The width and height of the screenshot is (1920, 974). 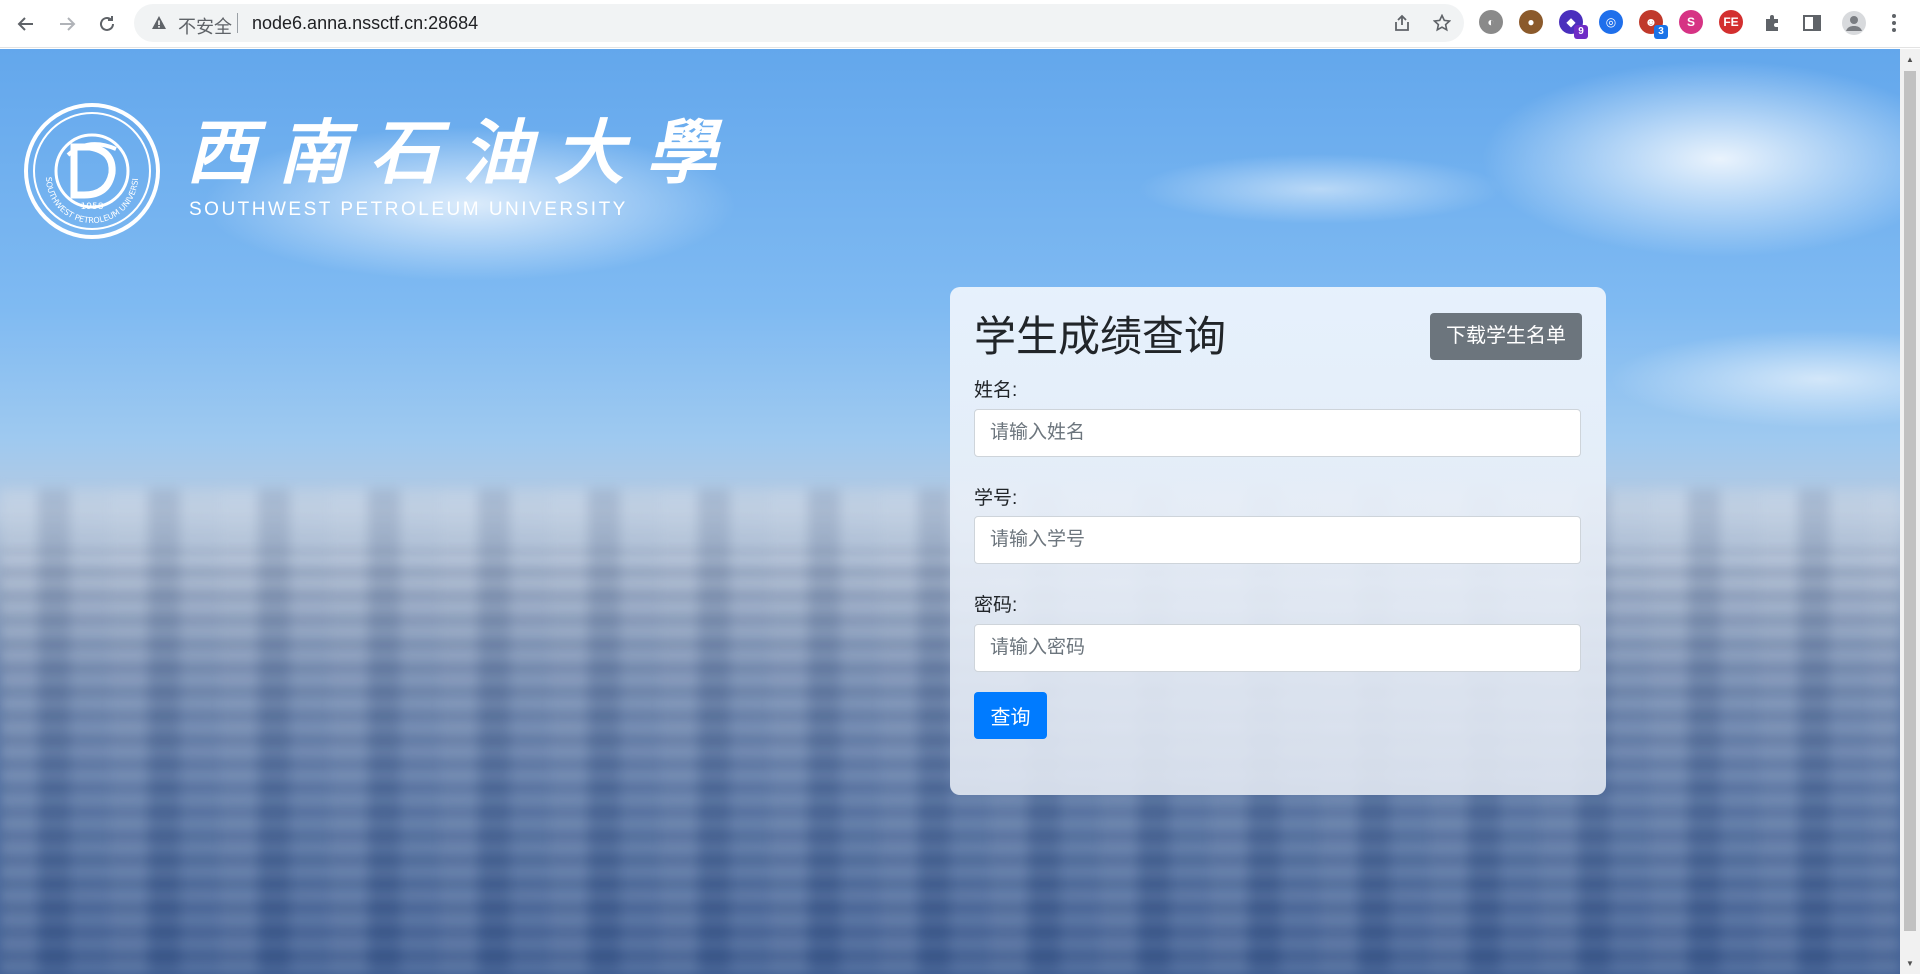 What do you see at coordinates (1277, 433) in the screenshot?
I see `name-input` at bounding box center [1277, 433].